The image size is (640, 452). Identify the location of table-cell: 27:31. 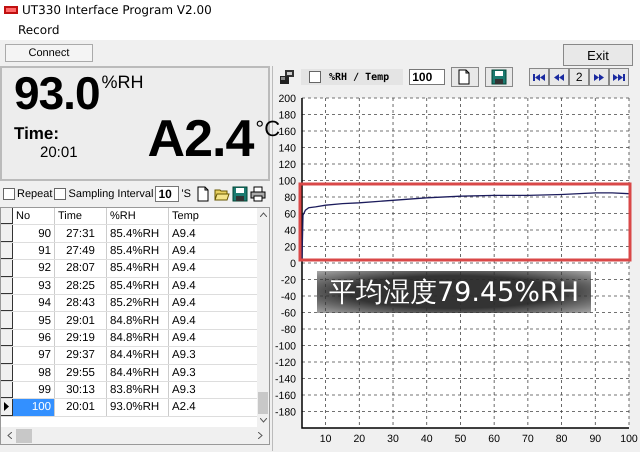
(81, 233).